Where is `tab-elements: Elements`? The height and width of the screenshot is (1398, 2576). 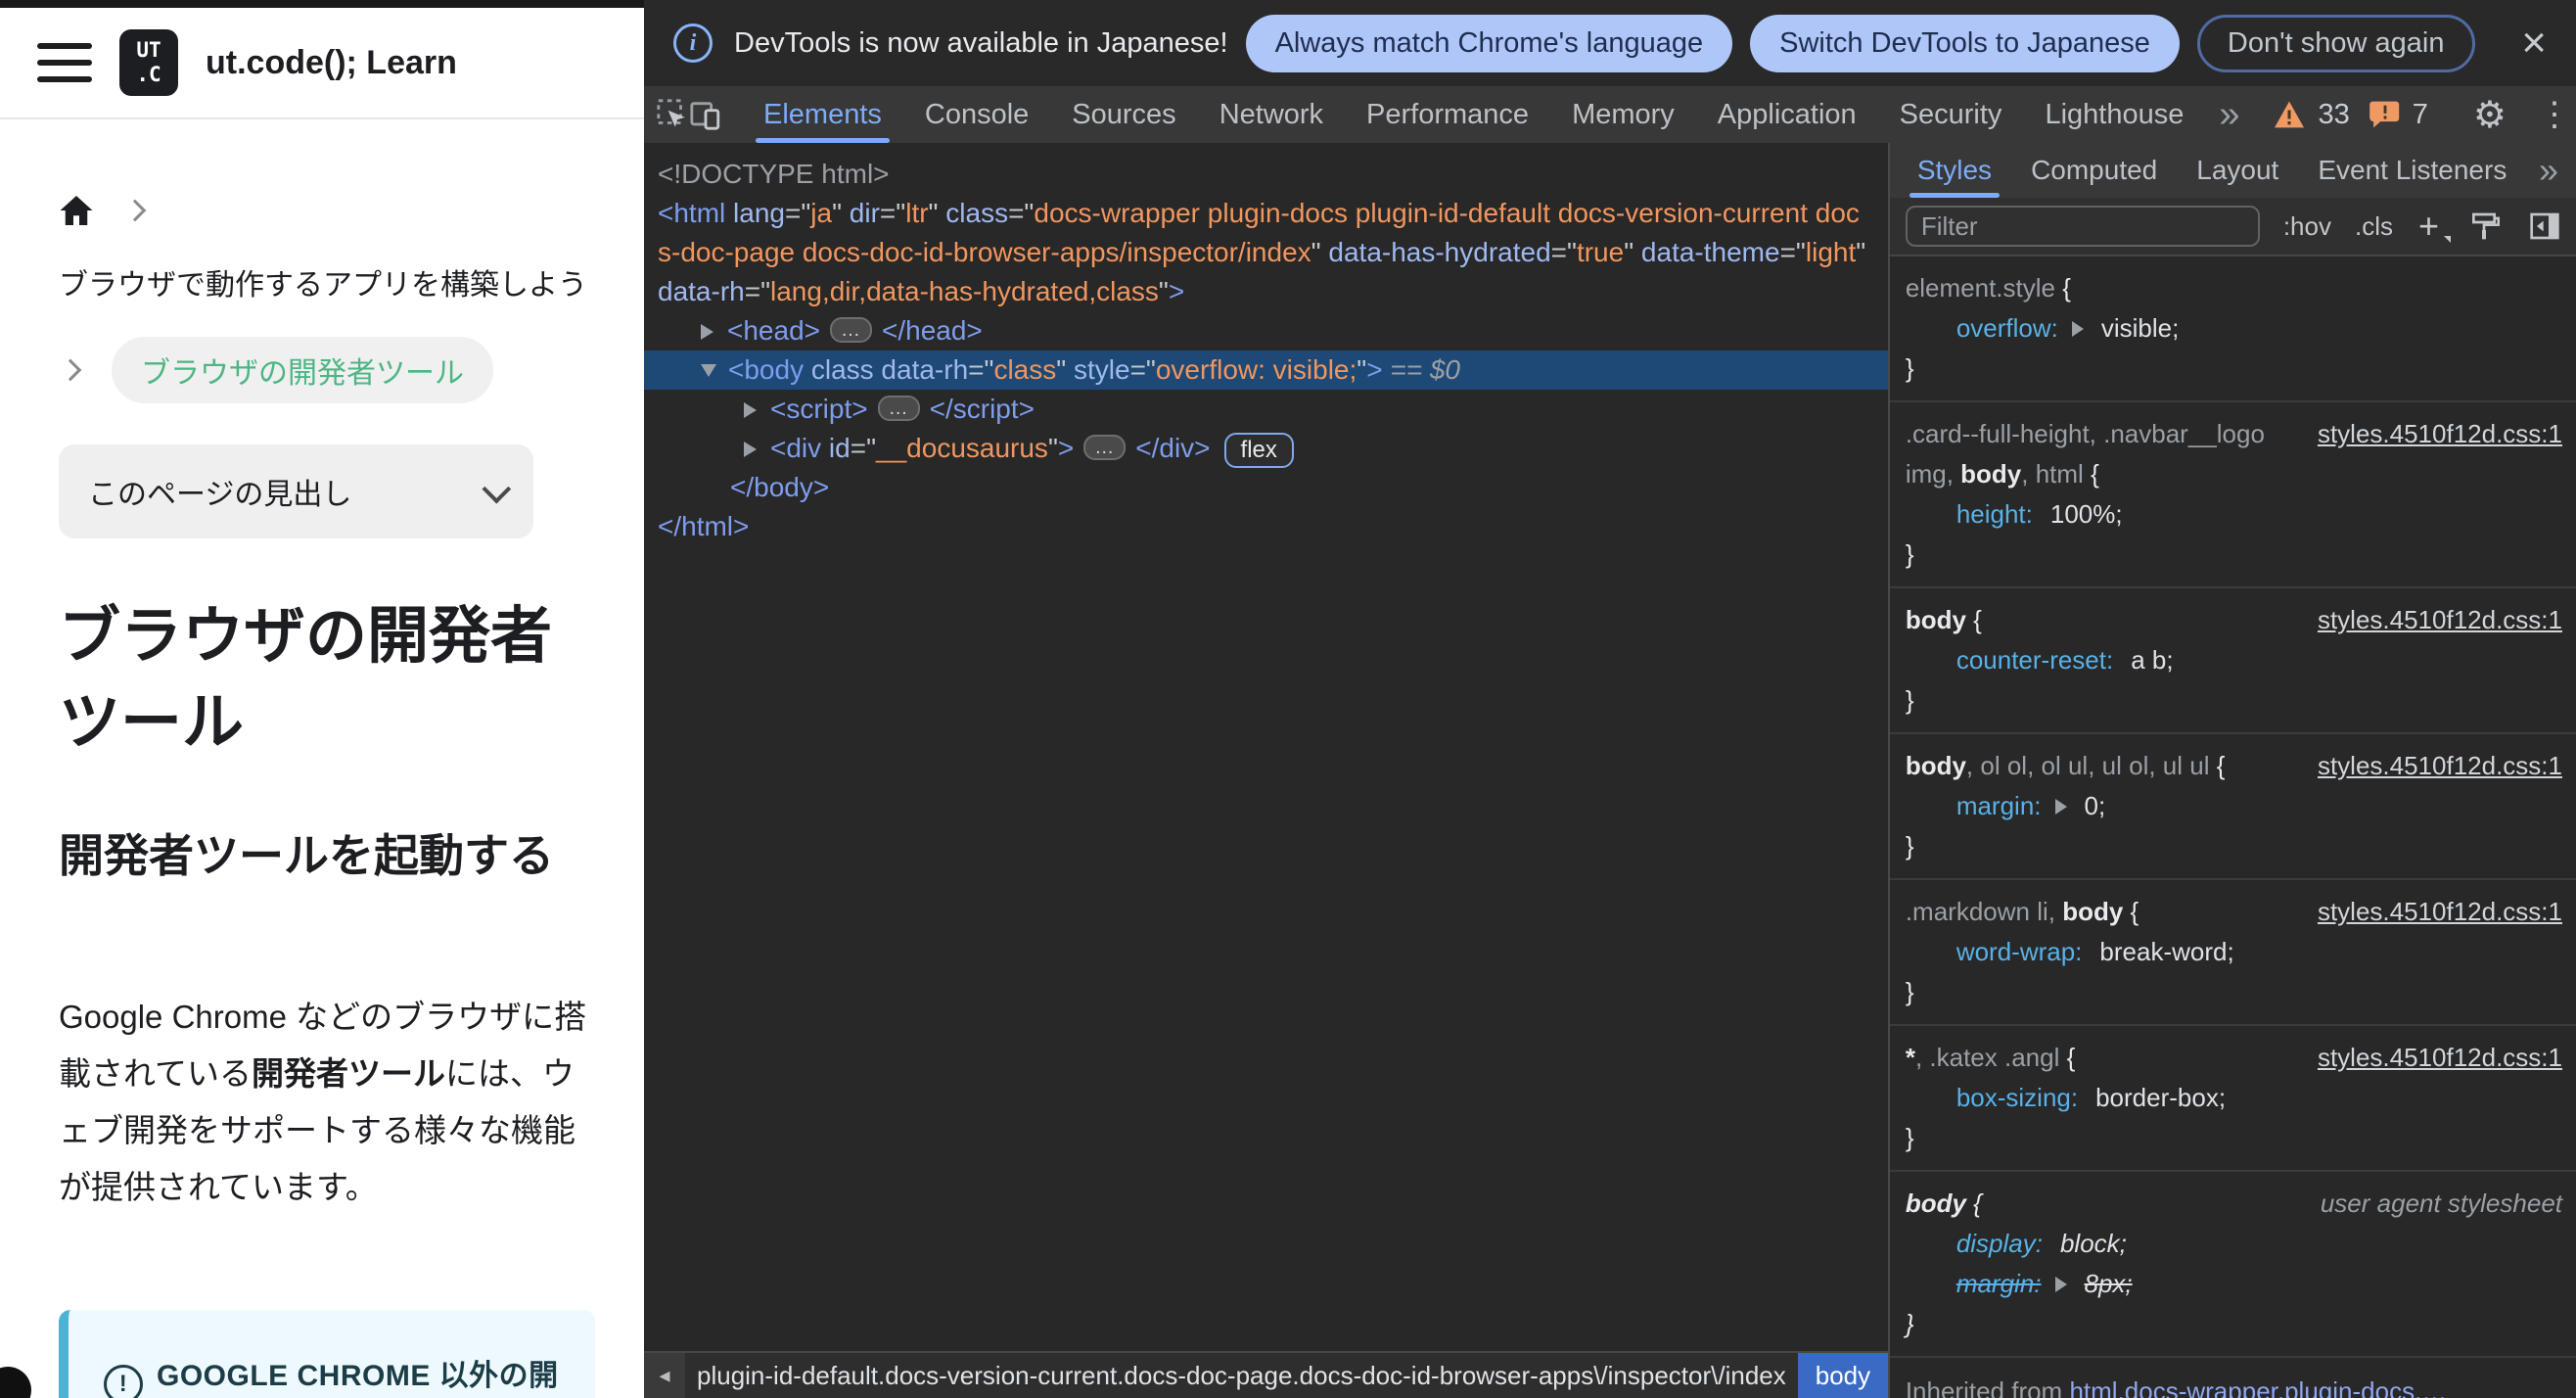 tab-elements: Elements is located at coordinates (822, 114).